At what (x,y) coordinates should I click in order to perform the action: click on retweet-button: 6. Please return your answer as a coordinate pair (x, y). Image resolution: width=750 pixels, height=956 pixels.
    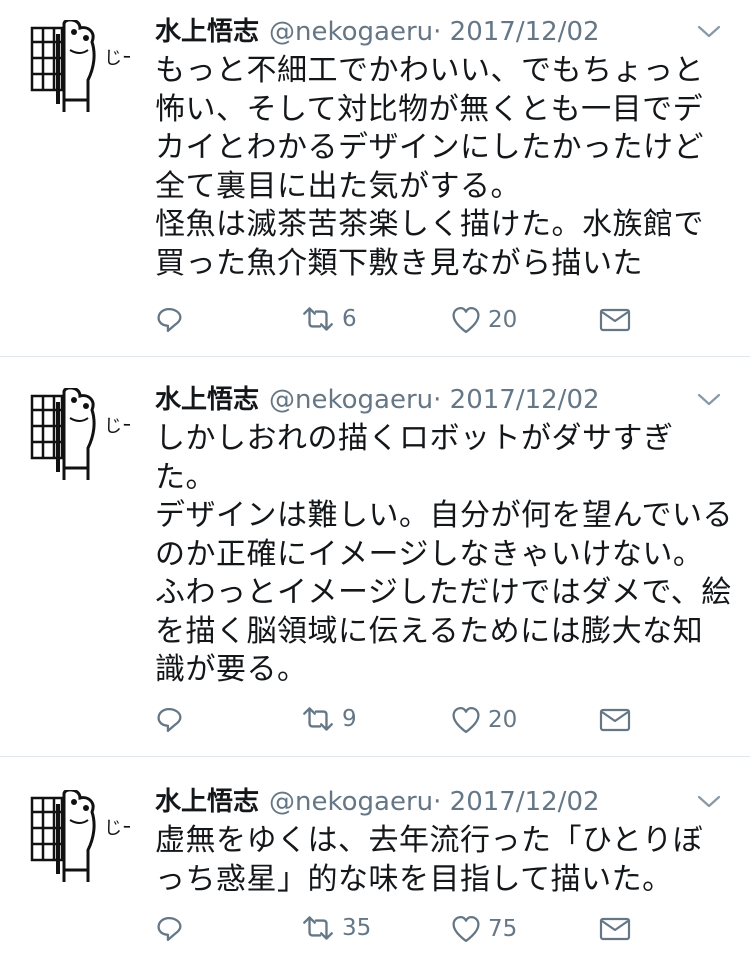
    Looking at the image, I should click on (328, 319).